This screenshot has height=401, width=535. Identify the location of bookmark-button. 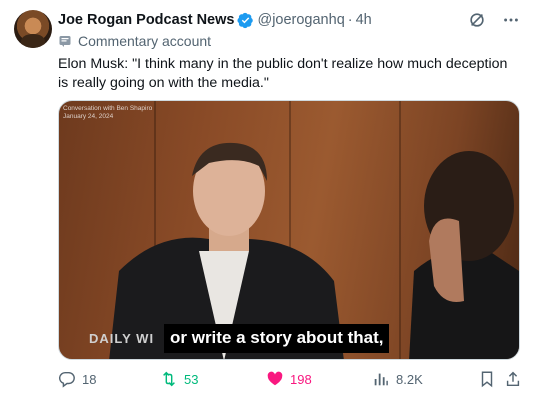
(487, 379).